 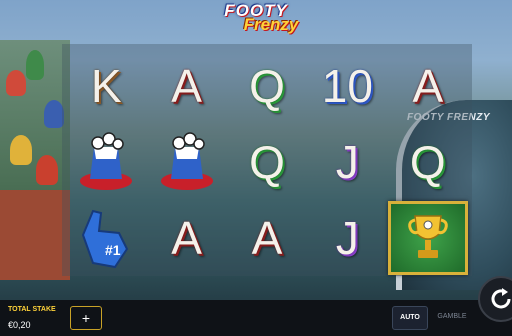 I want to click on cathedral-backdrop, so click(x=35, y=160).